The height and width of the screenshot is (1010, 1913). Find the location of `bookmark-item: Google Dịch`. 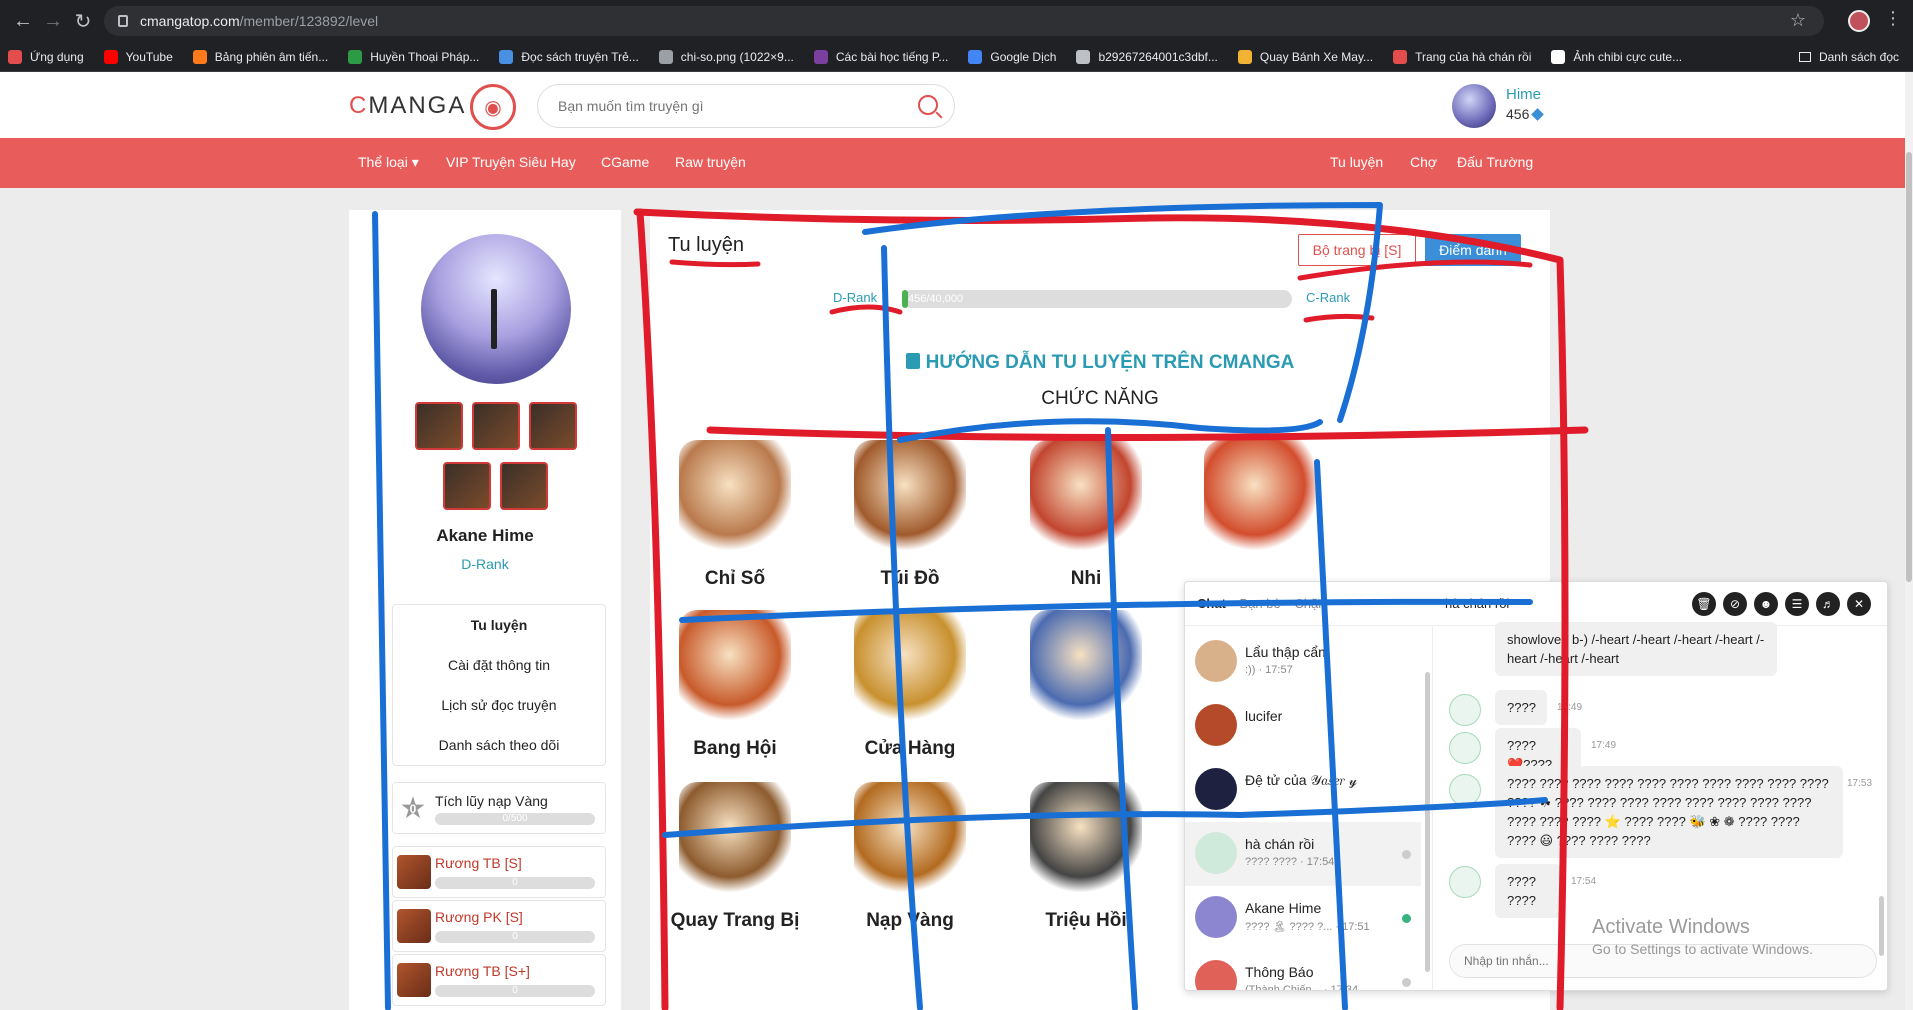

bookmark-item: Google Dịch is located at coordinates (1012, 56).